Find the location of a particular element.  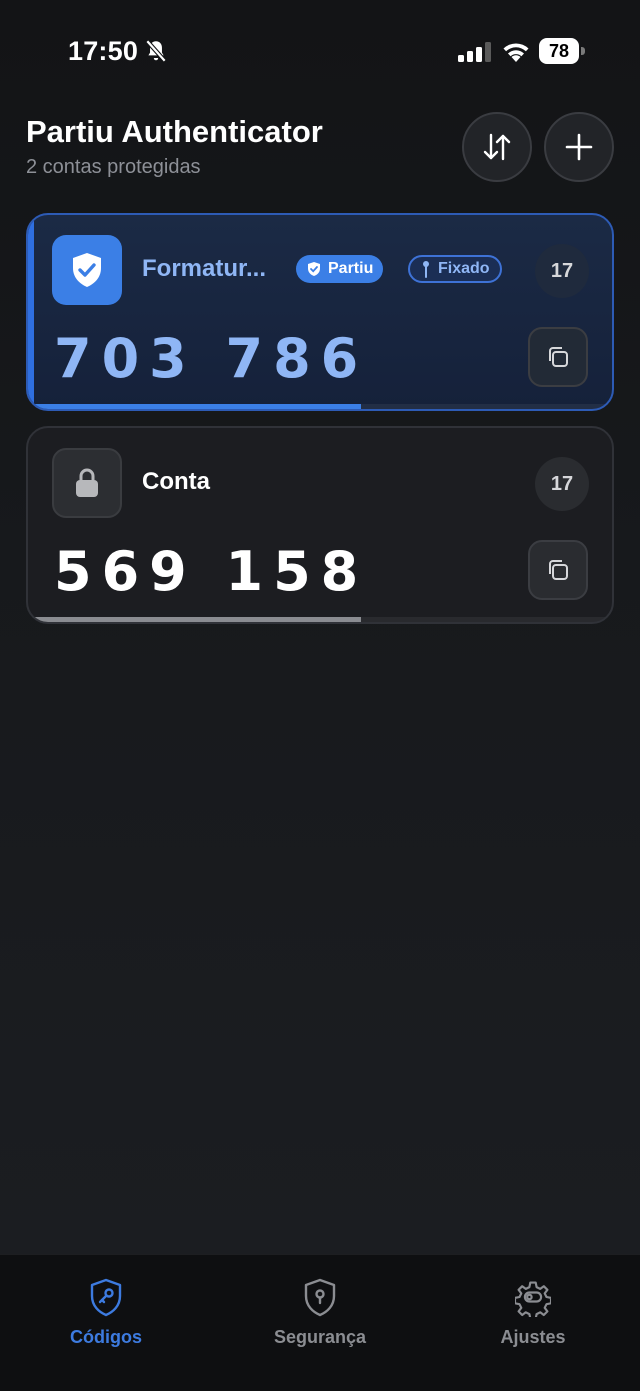

tab-codigos: Códigos is located at coordinates (106, 1317).